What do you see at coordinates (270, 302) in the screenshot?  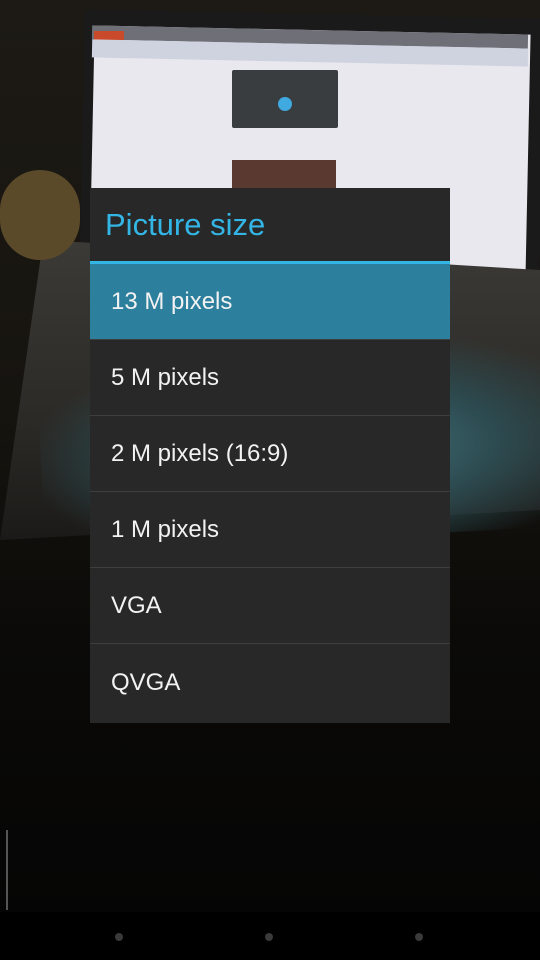 I see `option-13mp: 13 M pixels` at bounding box center [270, 302].